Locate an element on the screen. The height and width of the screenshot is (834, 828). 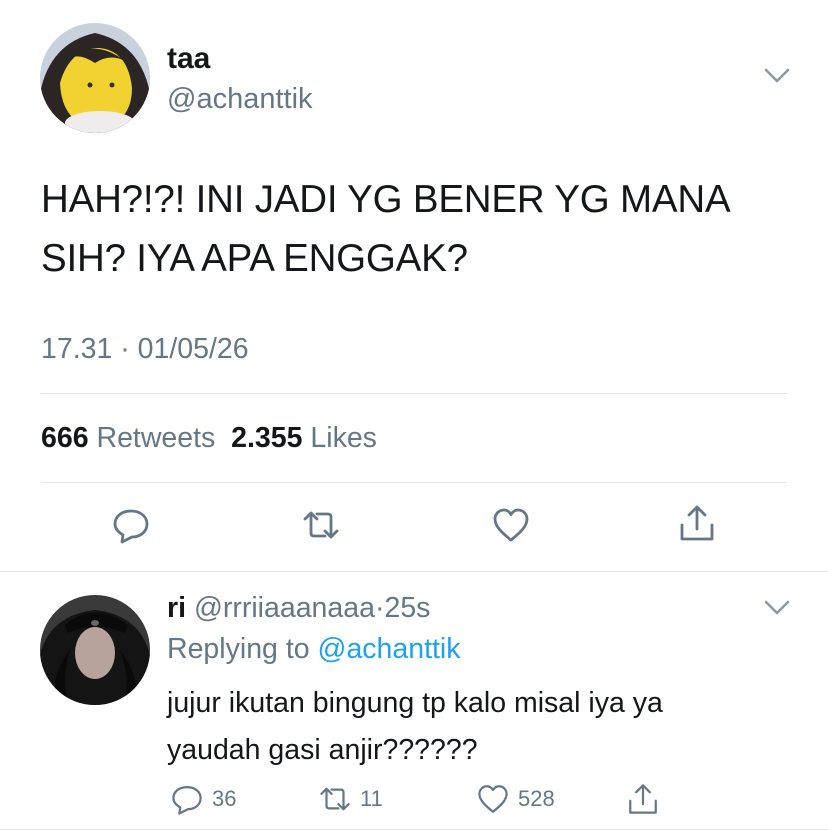
reply-reply-count: 36 is located at coordinates (224, 798).